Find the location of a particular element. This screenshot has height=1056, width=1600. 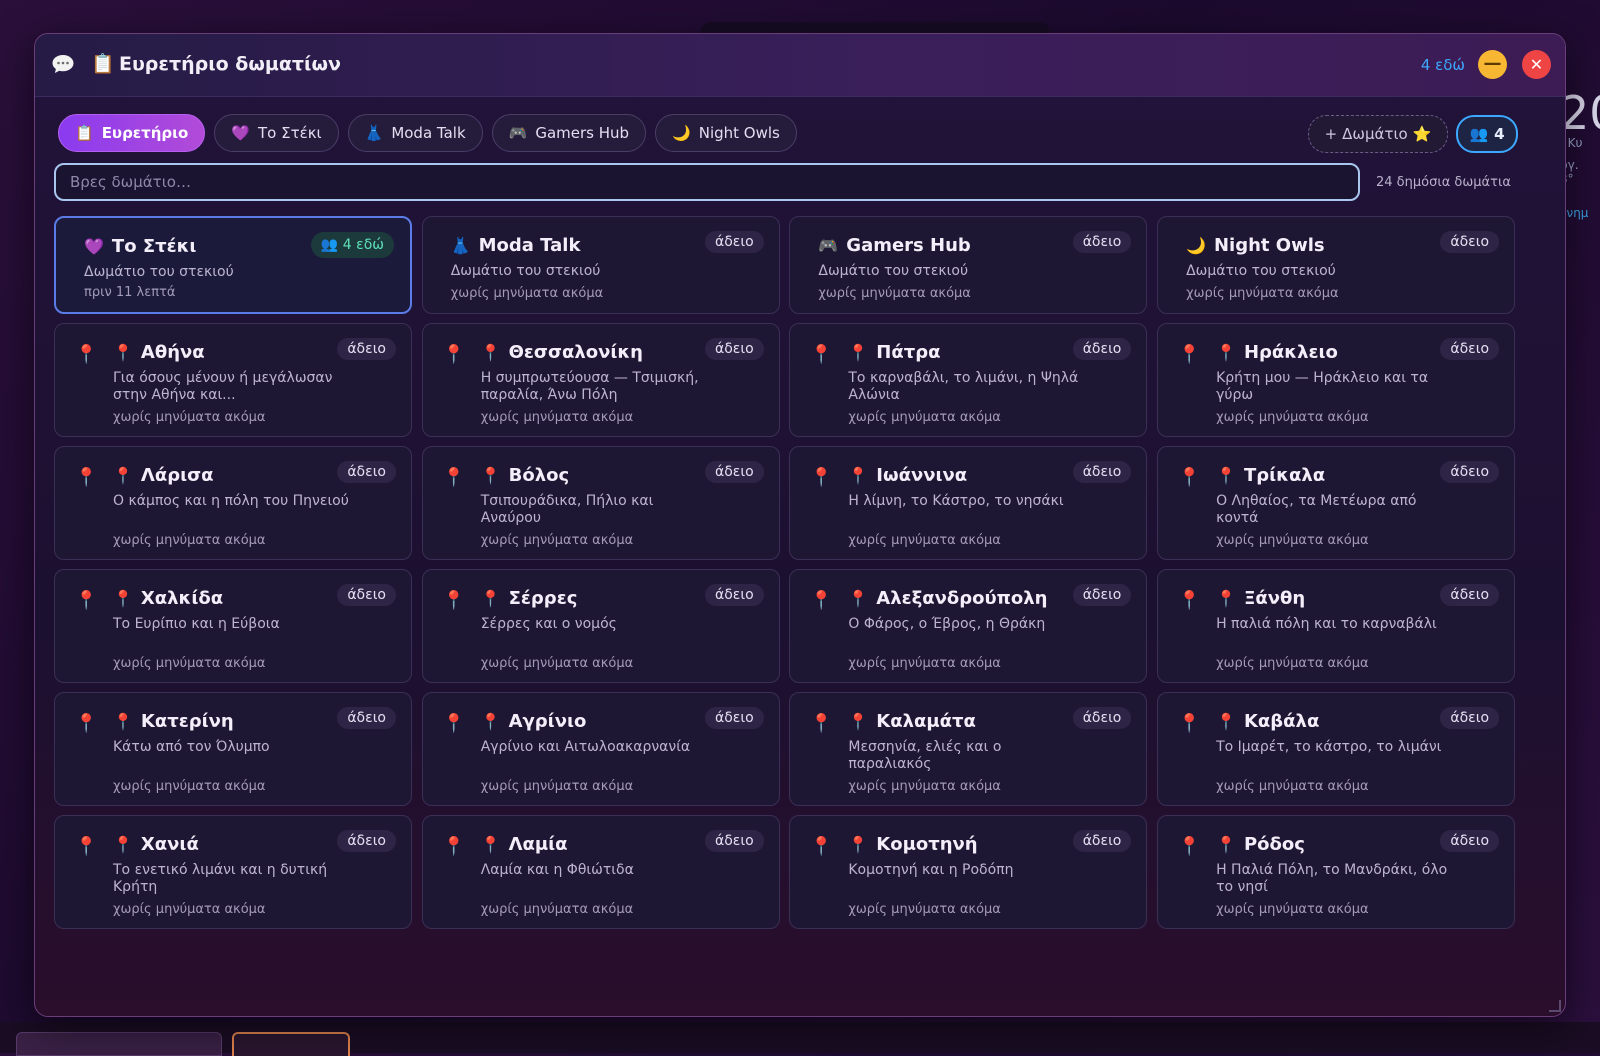

background-peek-link: ενημ is located at coordinates (1580, 213).